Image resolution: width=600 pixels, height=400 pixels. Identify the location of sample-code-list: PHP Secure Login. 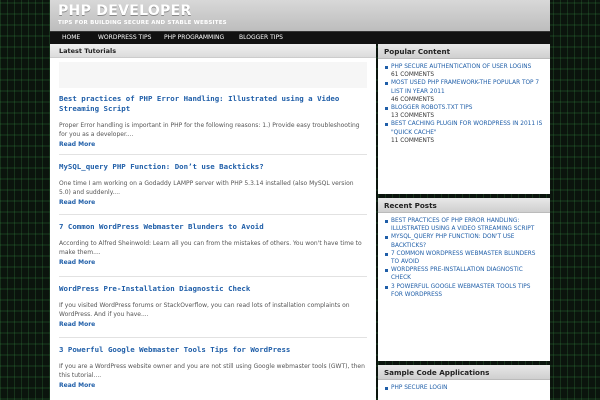
(464, 387).